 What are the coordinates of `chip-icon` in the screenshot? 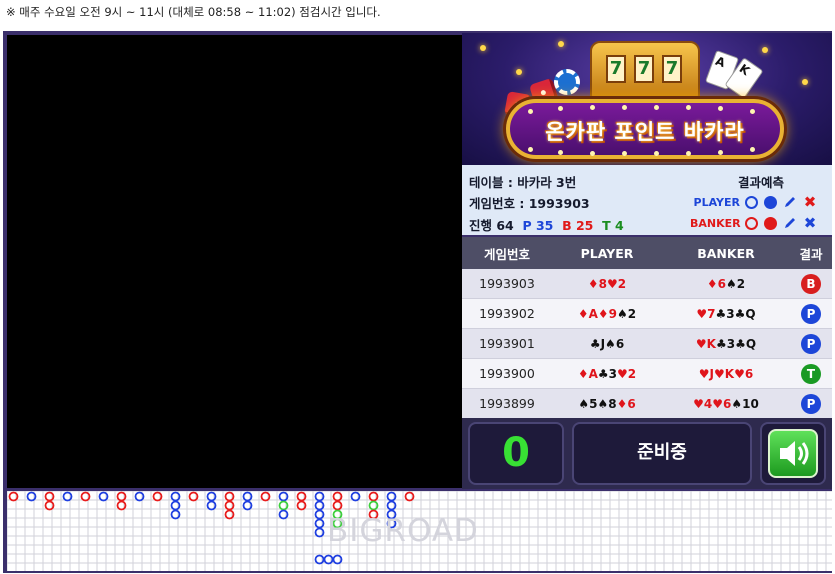 It's located at (567, 82).